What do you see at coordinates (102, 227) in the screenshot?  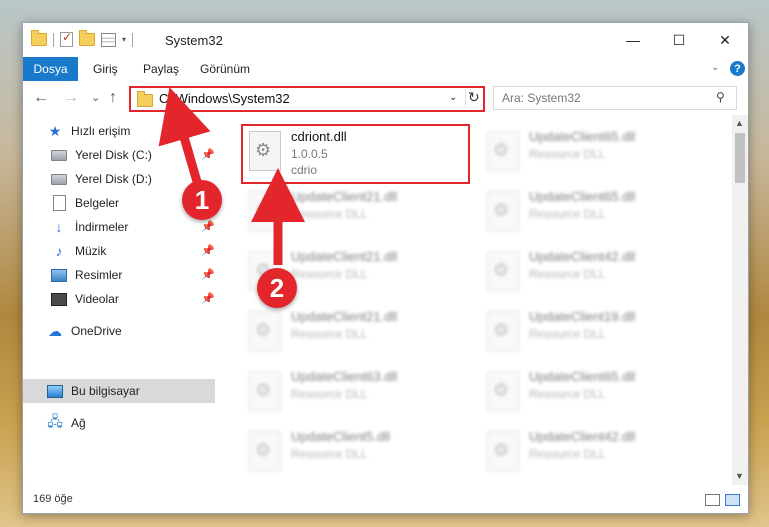 I see `sidebar-item-label: İndirmeler` at bounding box center [102, 227].